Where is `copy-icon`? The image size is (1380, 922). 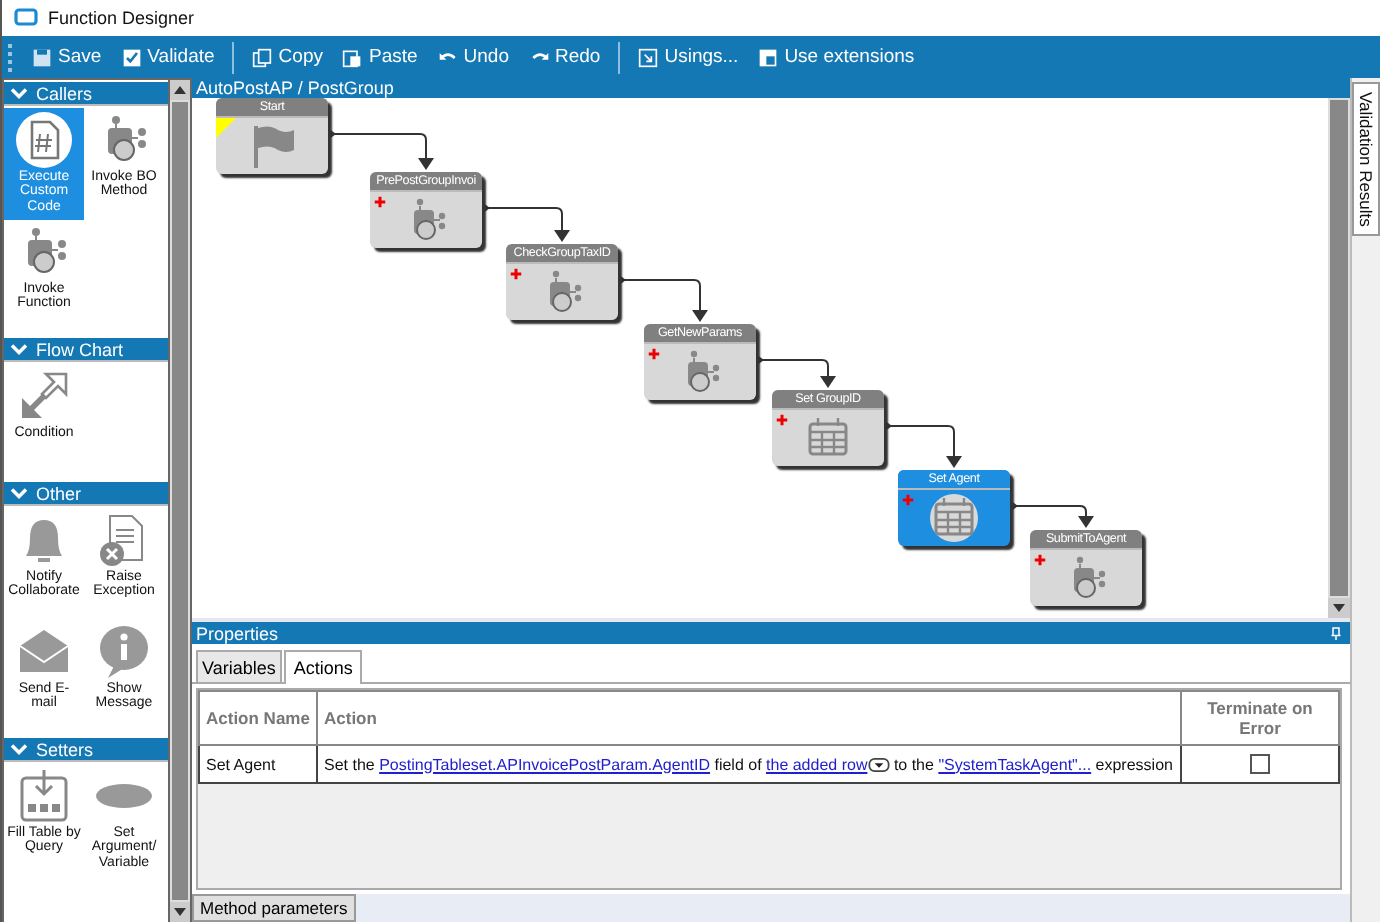
copy-icon is located at coordinates (262, 57).